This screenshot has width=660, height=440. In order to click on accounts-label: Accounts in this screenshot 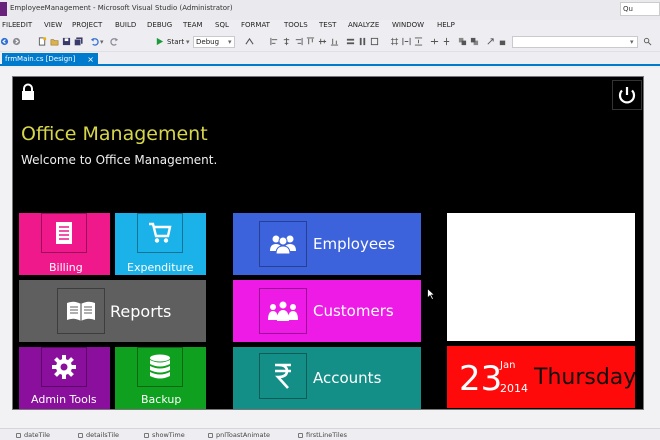, I will do `click(347, 378)`.